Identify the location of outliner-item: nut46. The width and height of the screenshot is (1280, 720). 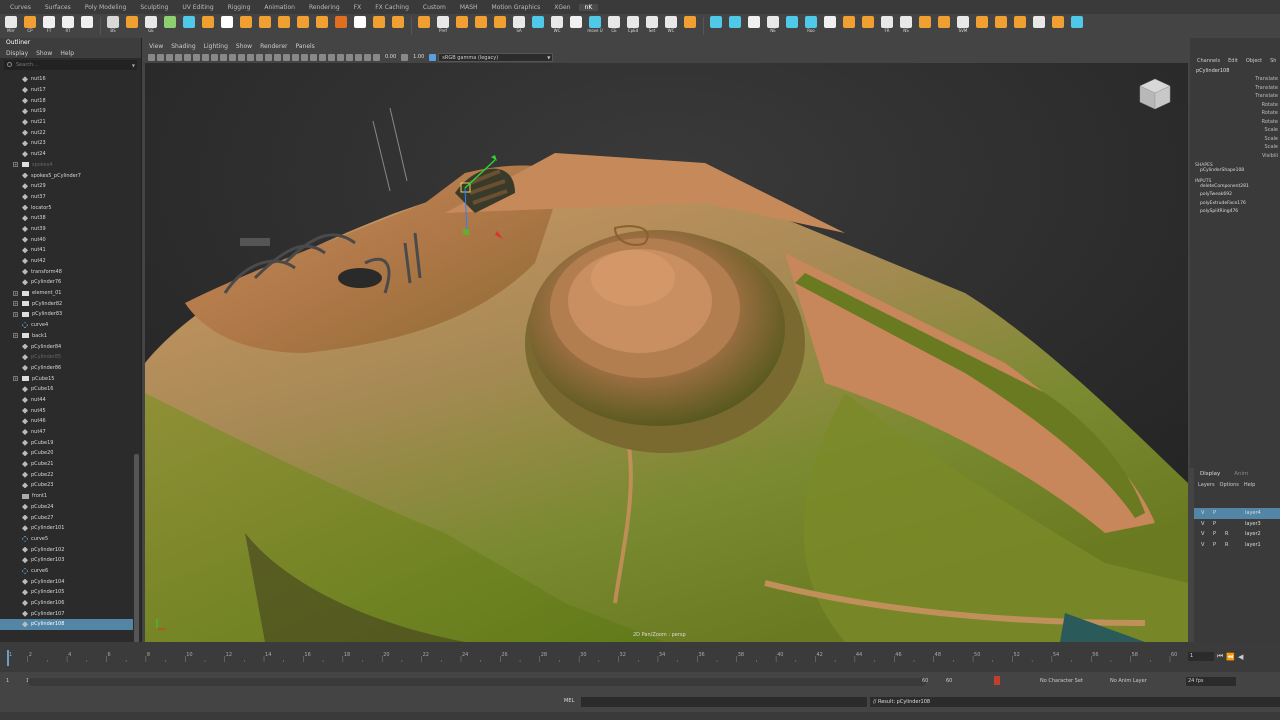
(66, 421).